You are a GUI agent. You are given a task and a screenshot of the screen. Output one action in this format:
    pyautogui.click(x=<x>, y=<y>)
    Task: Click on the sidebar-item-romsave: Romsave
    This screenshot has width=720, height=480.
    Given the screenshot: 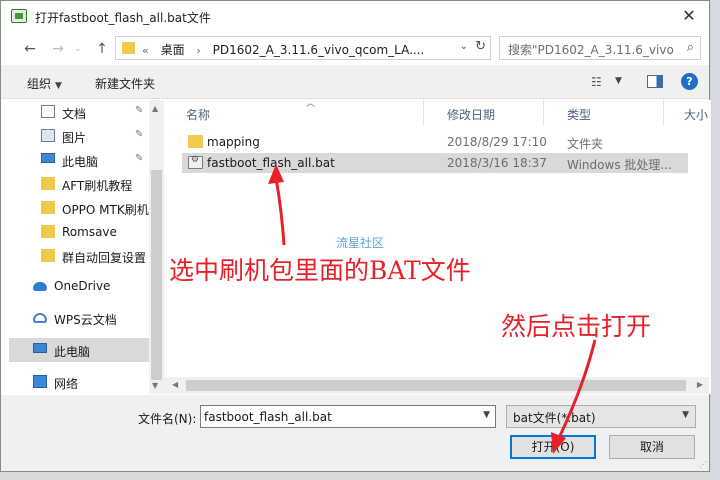 What is the action you would take?
    pyautogui.click(x=75, y=232)
    